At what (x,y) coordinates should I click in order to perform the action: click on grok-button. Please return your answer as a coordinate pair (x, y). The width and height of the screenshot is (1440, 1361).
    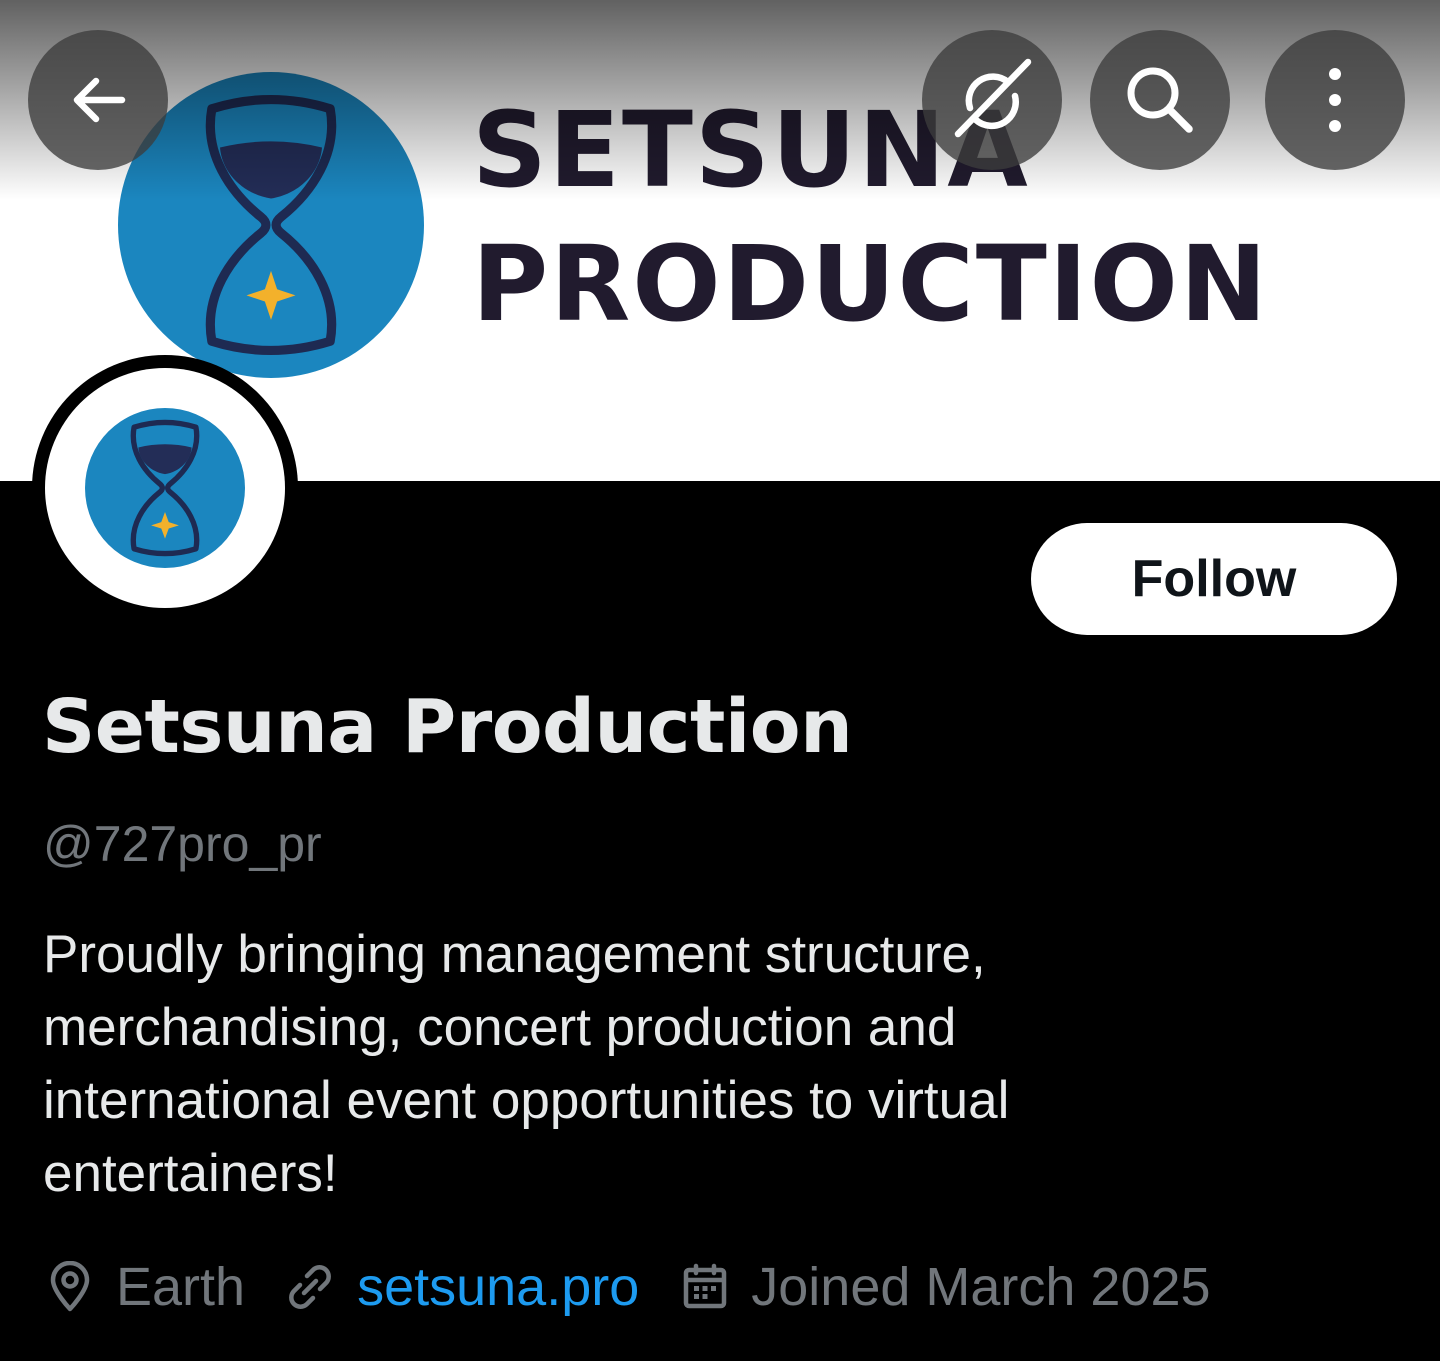
    Looking at the image, I should click on (992, 100).